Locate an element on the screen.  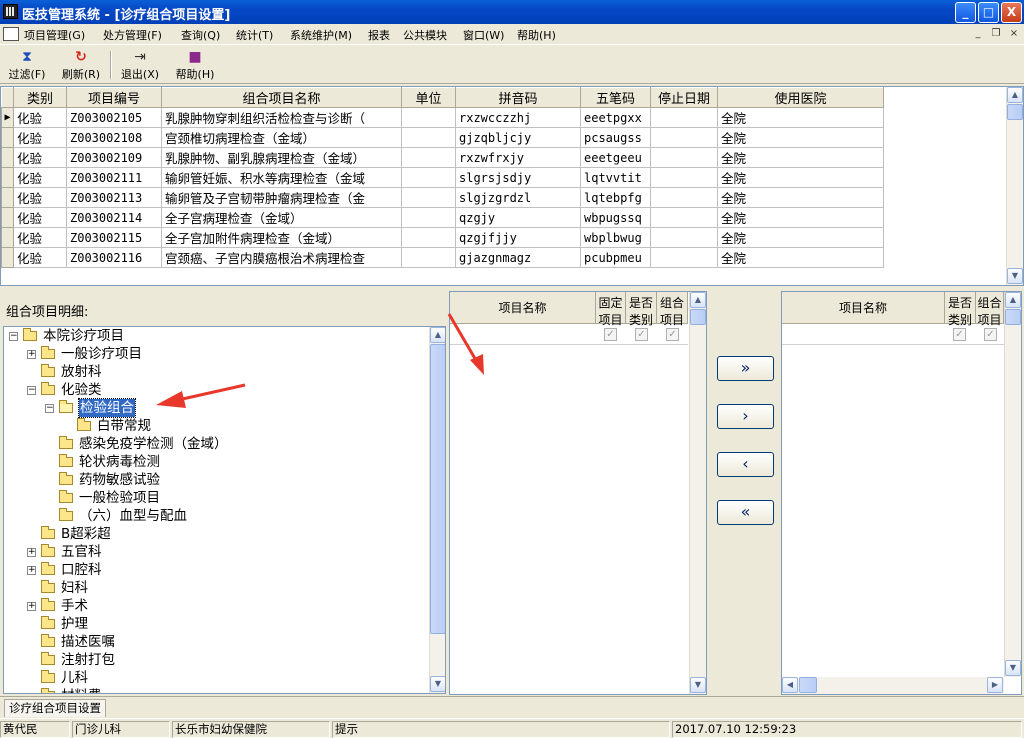
tab-combo-settings: 诊疗组合项目设置 is located at coordinates (55, 708).